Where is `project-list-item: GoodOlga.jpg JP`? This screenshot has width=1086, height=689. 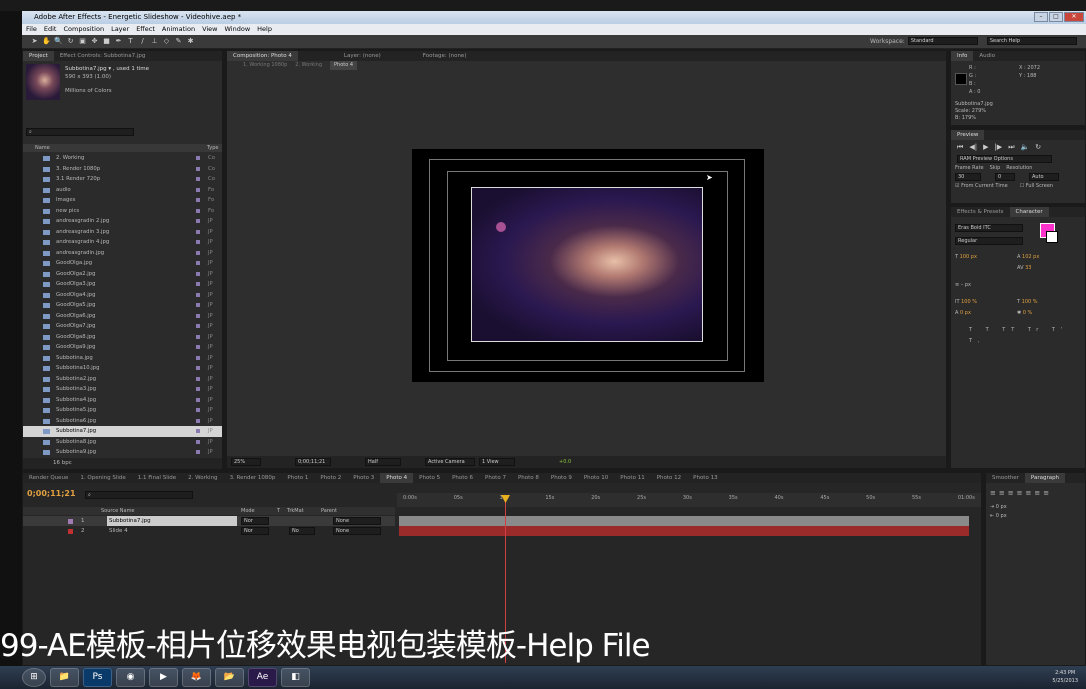
project-list-item: GoodOlga.jpg JP is located at coordinates (122, 263).